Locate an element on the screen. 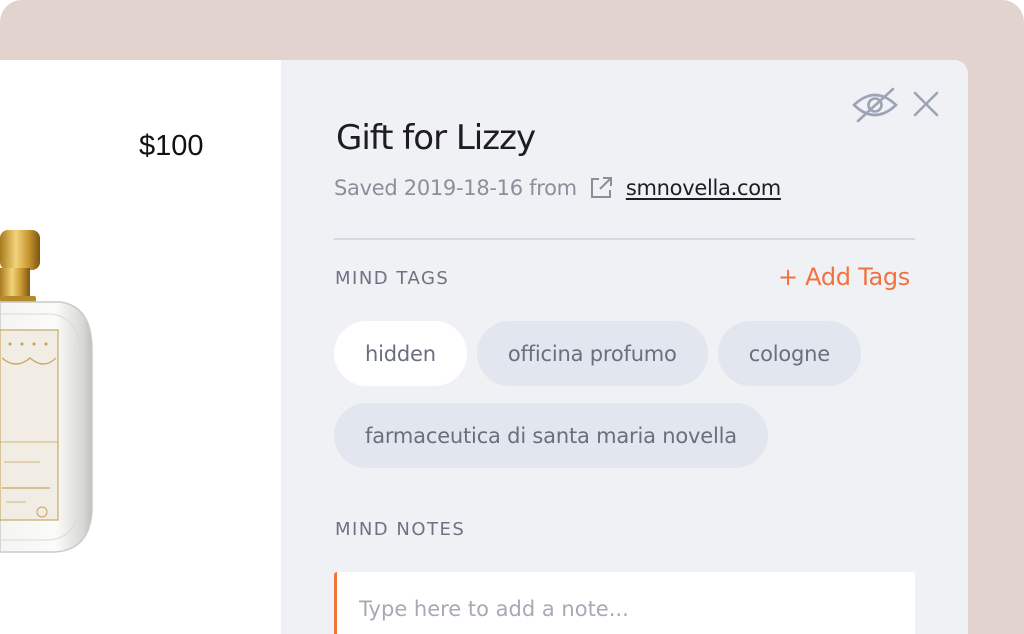  add-tags-button: + Add Tags is located at coordinates (844, 277).